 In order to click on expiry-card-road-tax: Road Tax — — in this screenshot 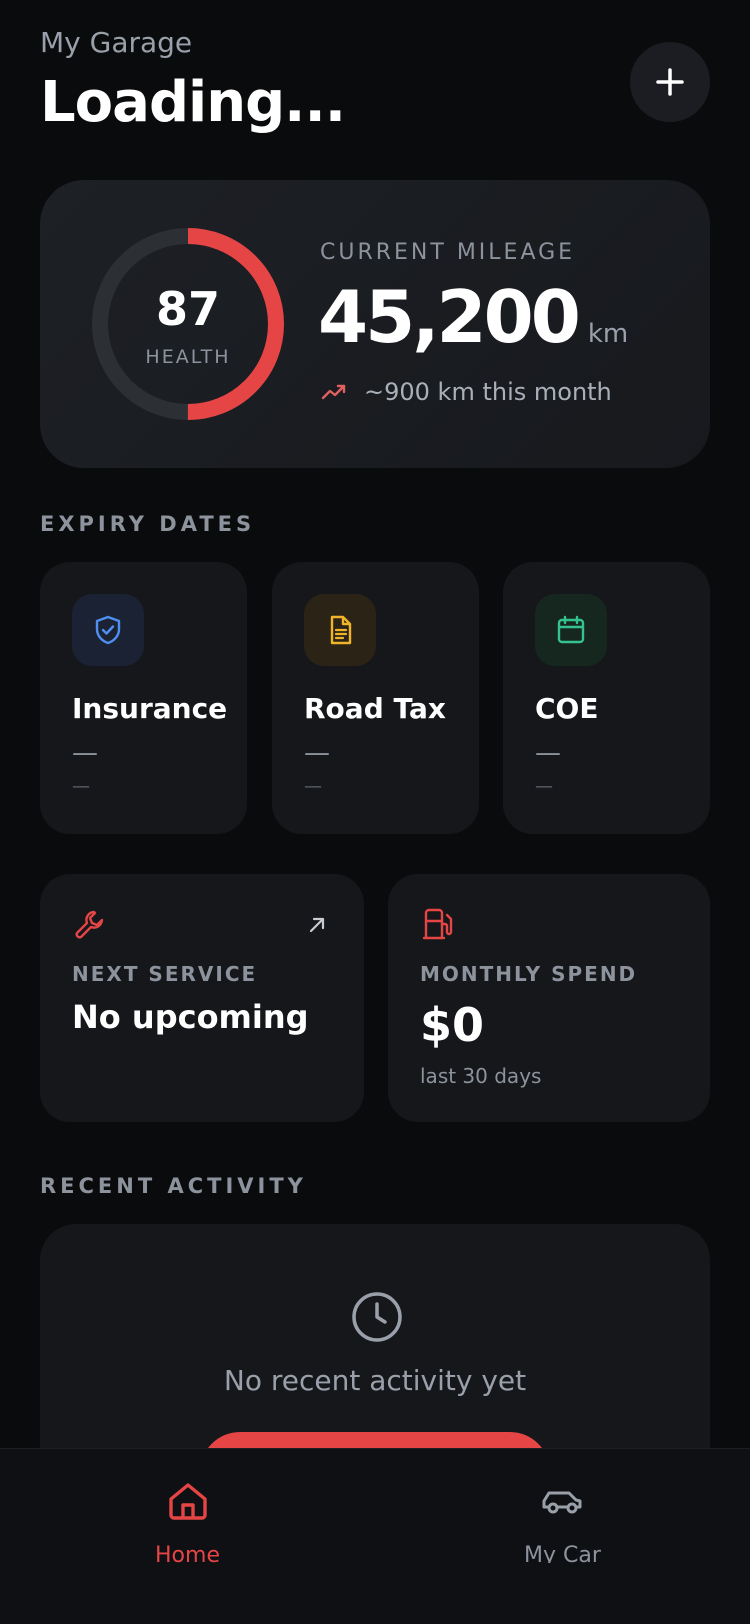, I will do `click(375, 698)`.